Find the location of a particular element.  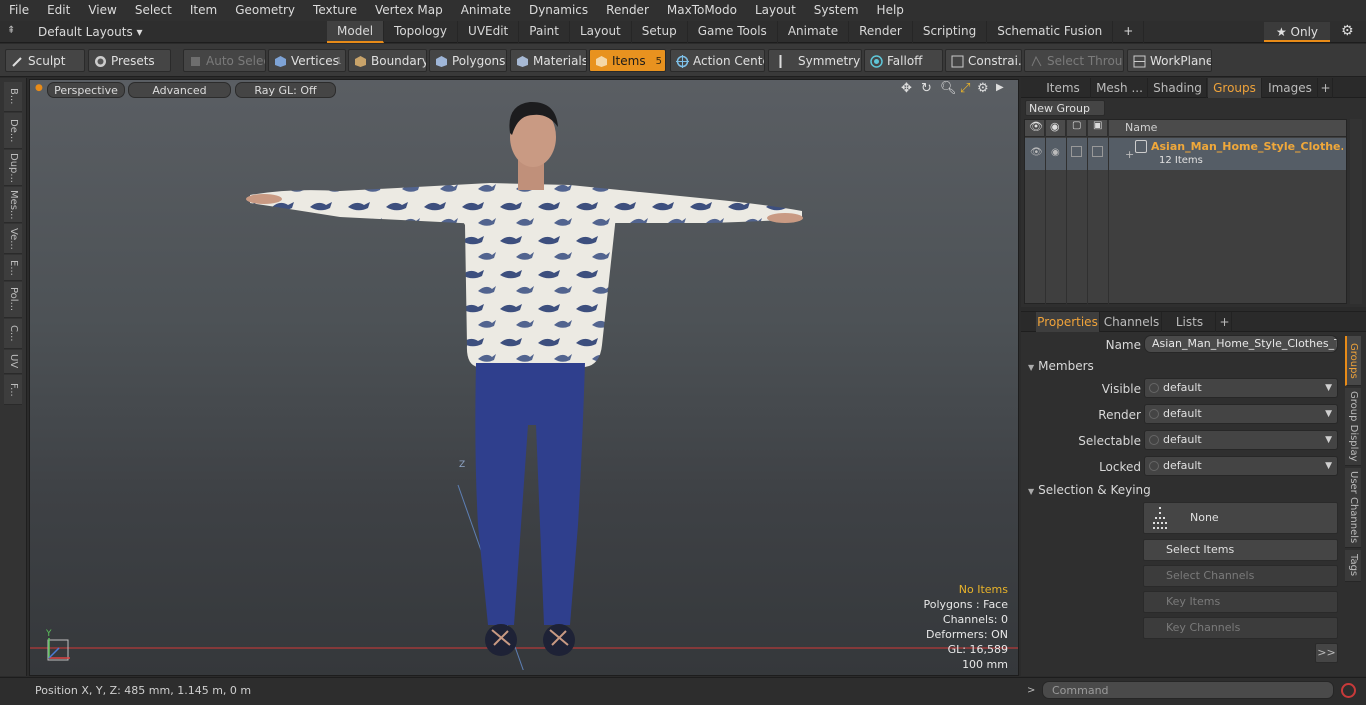

sculpt-button: Sculpt is located at coordinates (45, 60).